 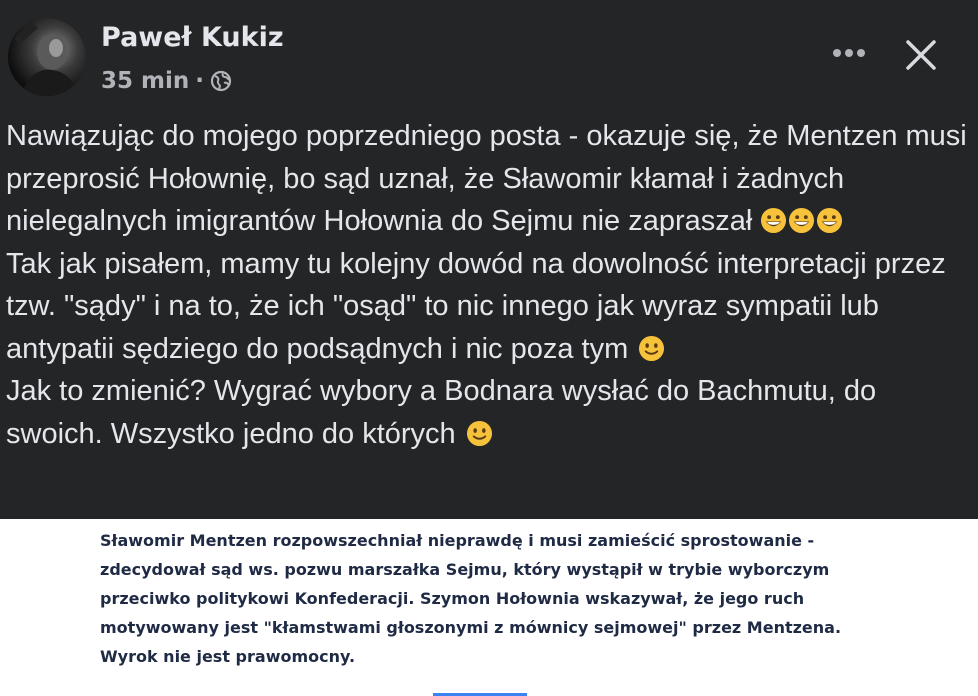 What do you see at coordinates (47, 57) in the screenshot?
I see `avatar` at bounding box center [47, 57].